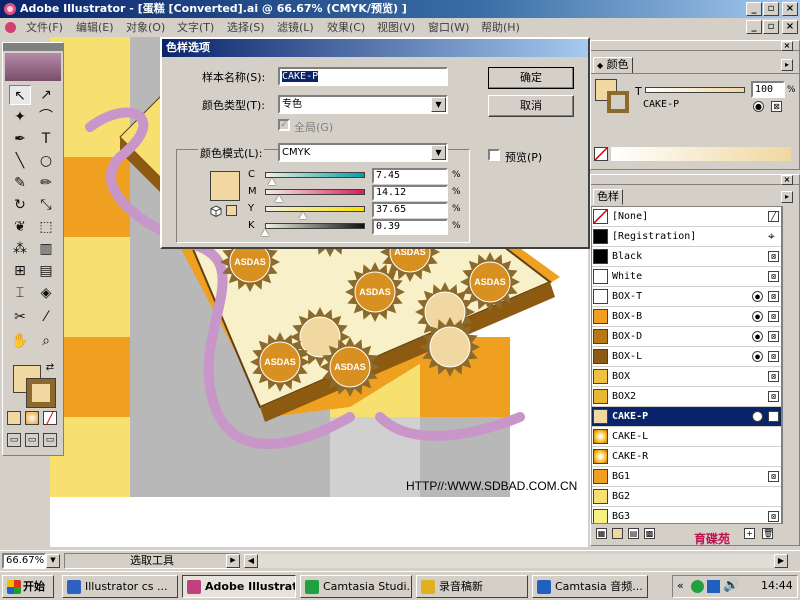 The height and width of the screenshot is (600, 800). What do you see at coordinates (41, 393) in the screenshot?
I see `stroke-color-box` at bounding box center [41, 393].